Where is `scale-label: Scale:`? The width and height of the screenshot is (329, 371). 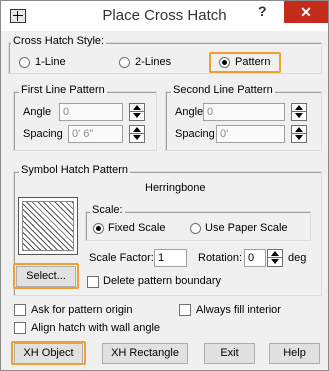 scale-label: Scale: is located at coordinates (107, 210).